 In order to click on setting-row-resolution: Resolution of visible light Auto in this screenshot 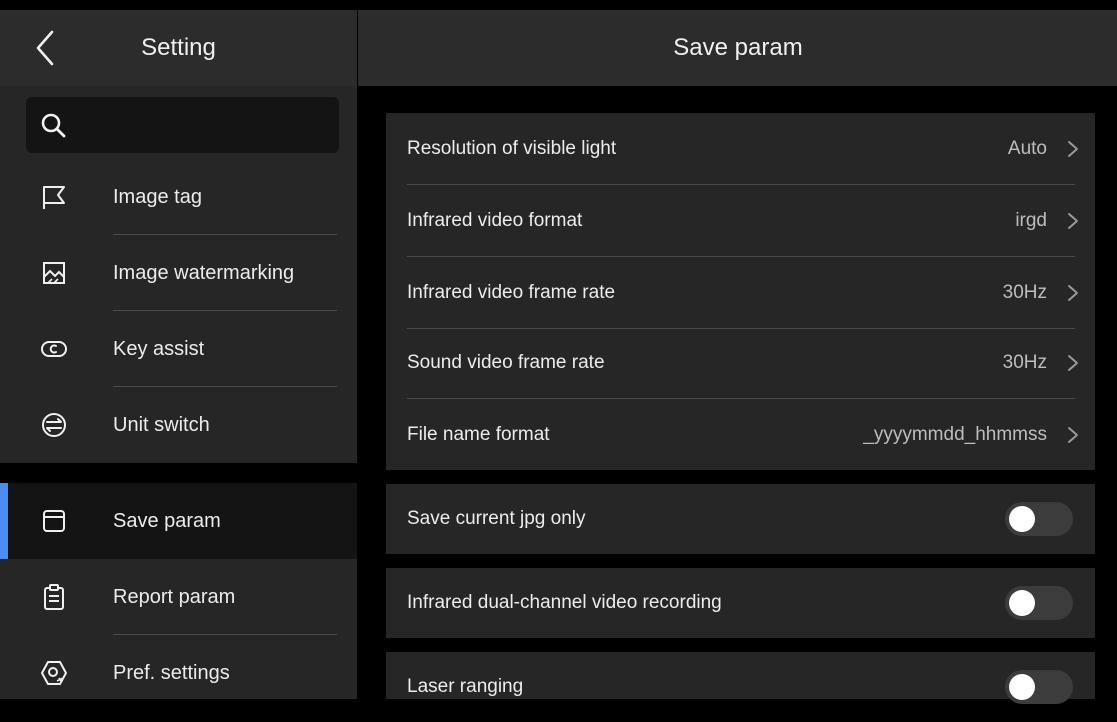, I will do `click(740, 149)`.